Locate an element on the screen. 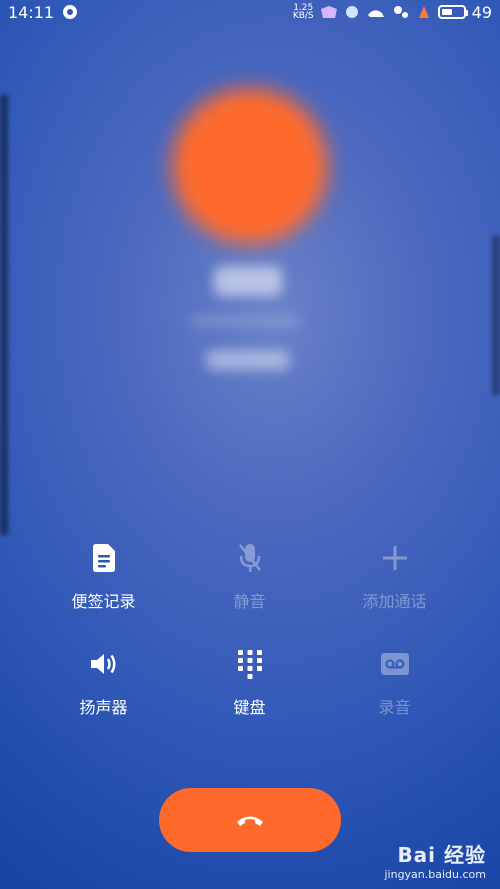  keypad-icon is located at coordinates (249, 664).